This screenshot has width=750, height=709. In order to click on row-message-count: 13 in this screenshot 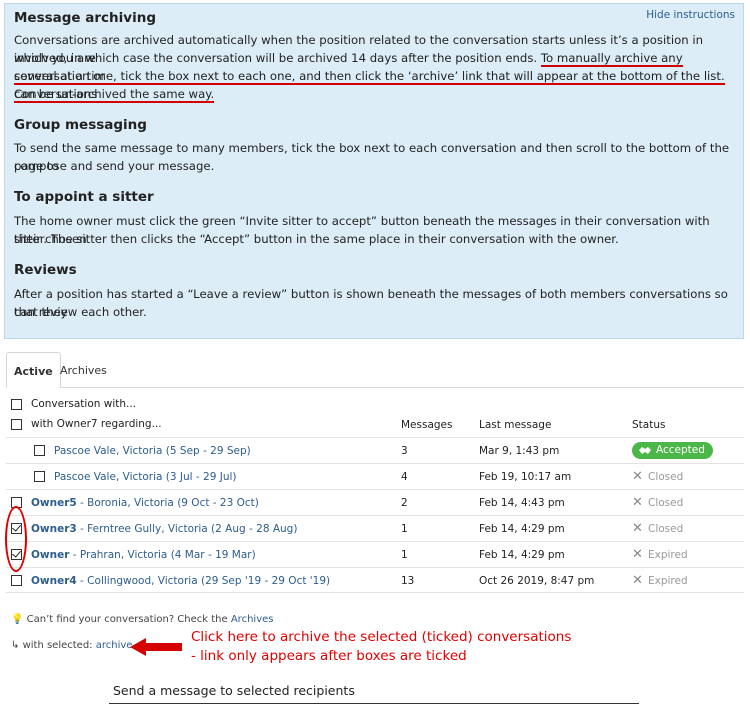, I will do `click(408, 581)`.